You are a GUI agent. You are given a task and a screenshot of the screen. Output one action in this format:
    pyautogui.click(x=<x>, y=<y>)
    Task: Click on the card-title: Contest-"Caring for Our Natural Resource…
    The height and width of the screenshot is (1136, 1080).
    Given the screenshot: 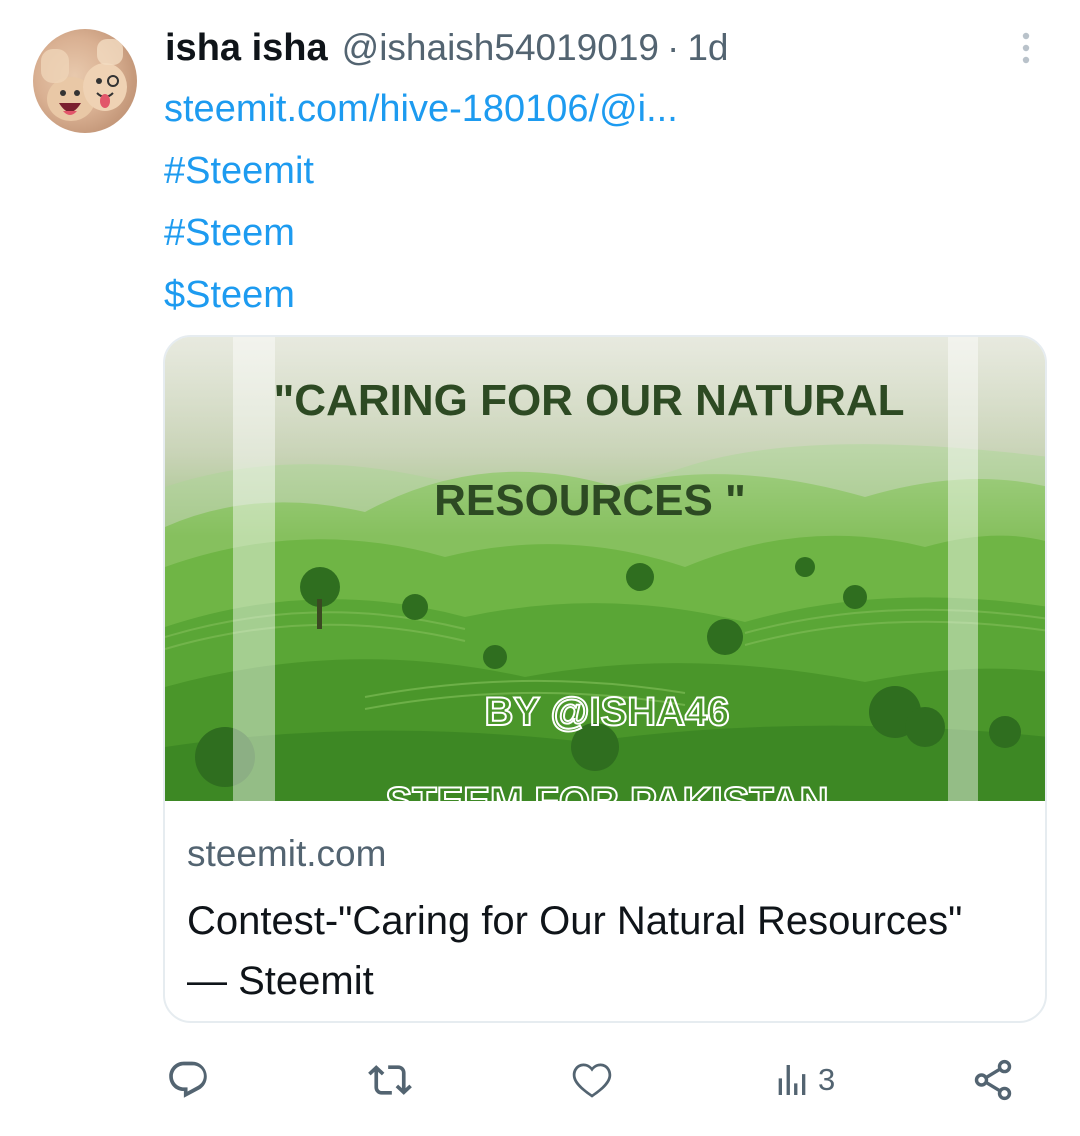 What is the action you would take?
    pyautogui.click(x=575, y=951)
    